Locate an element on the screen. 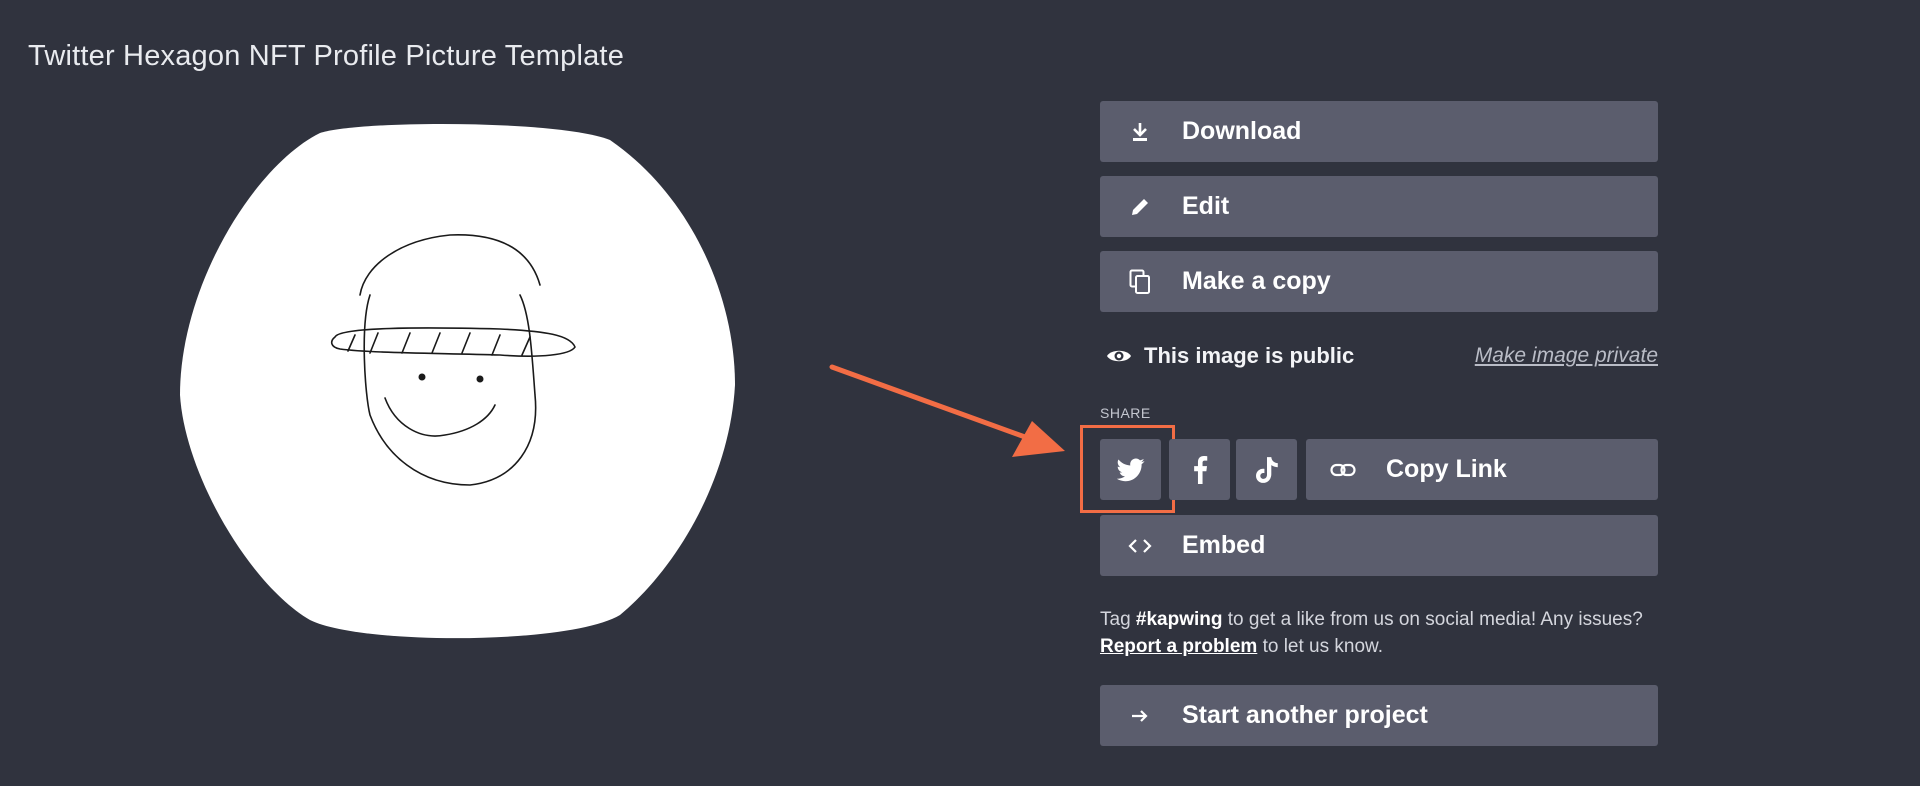  embed-button: Embed is located at coordinates (1379, 545).